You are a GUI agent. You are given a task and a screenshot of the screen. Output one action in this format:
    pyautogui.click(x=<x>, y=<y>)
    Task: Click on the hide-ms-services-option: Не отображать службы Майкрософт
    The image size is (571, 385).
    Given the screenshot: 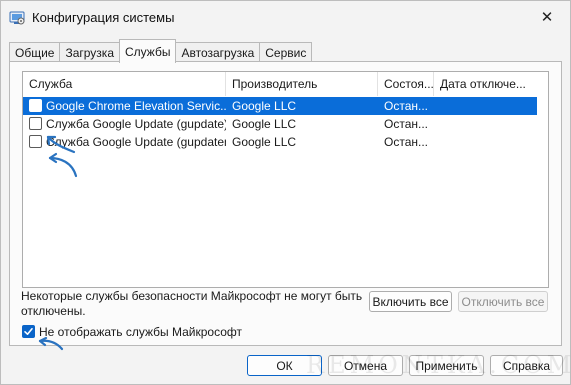 What is the action you would take?
    pyautogui.click(x=132, y=331)
    